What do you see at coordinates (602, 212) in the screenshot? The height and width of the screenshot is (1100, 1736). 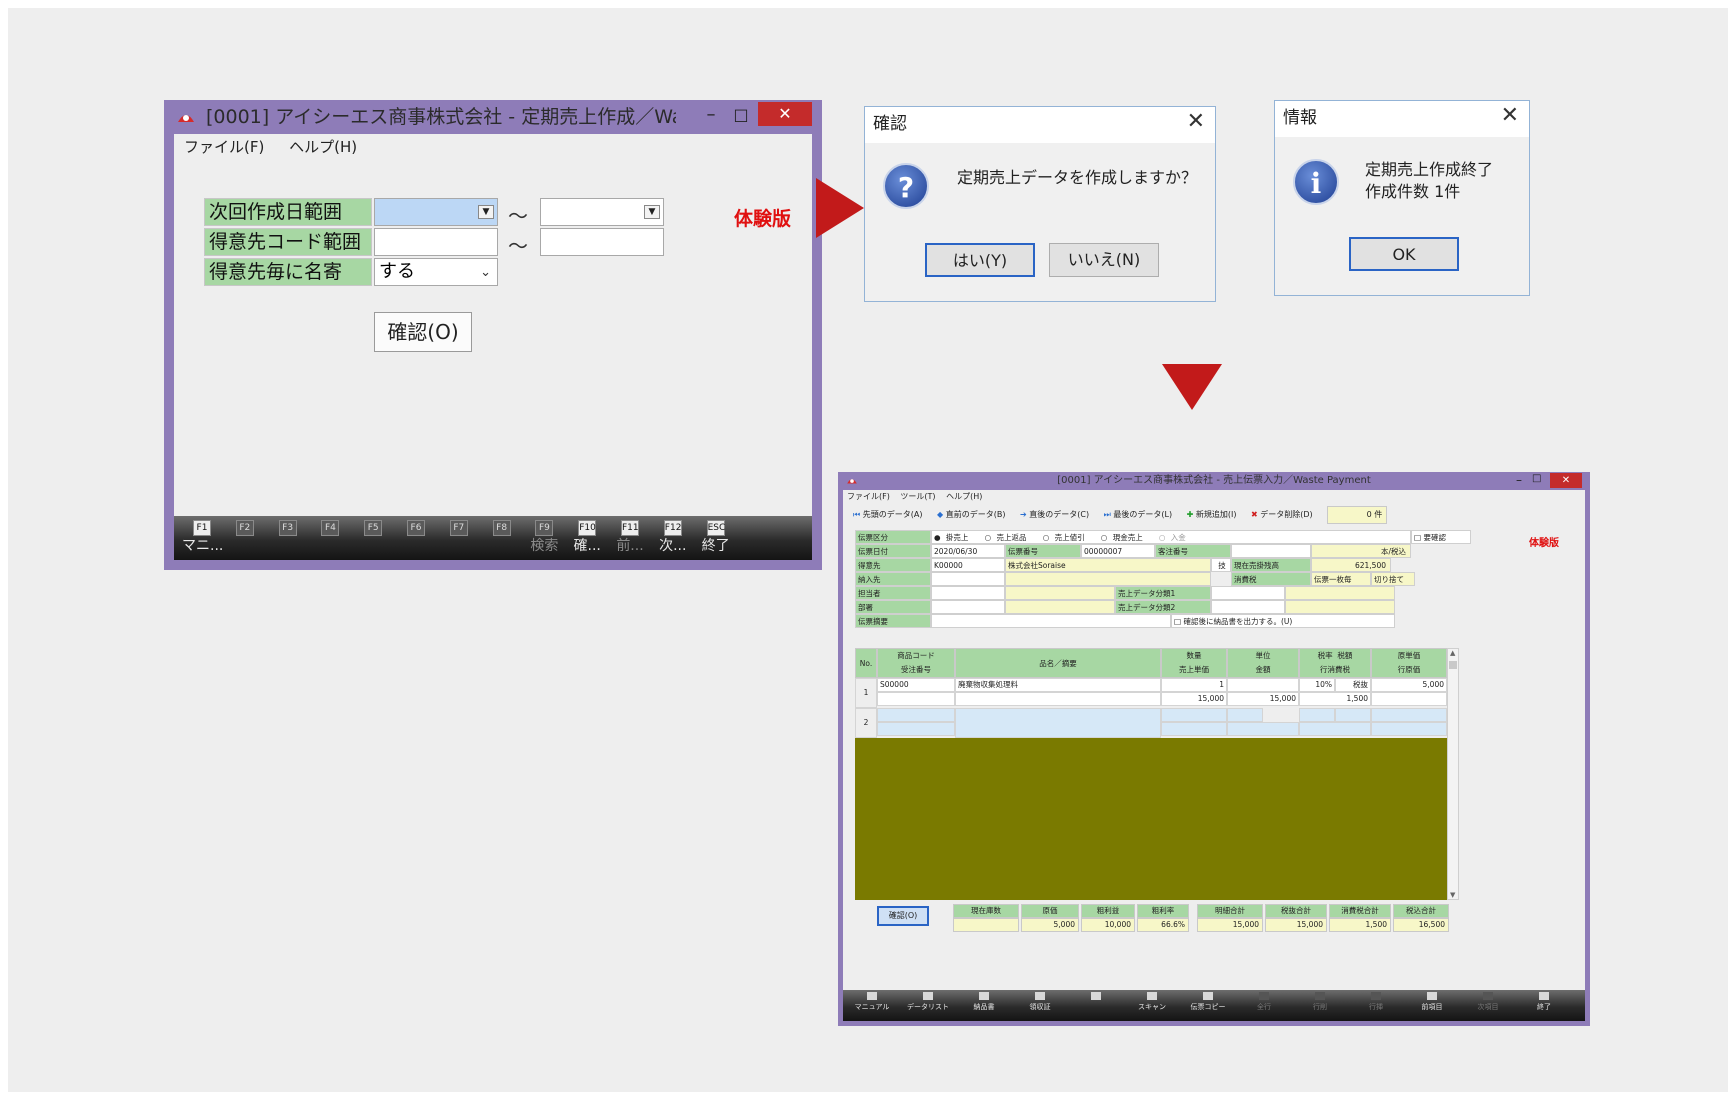 I see `next-date-to-combo: ▼` at bounding box center [602, 212].